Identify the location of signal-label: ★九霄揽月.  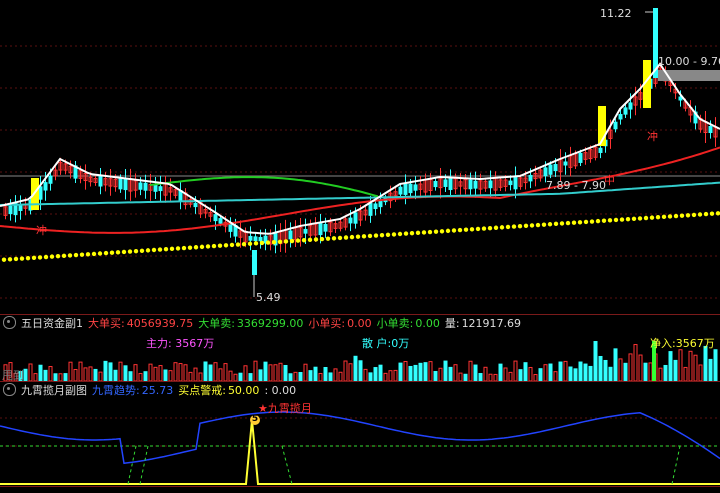
(285, 408).